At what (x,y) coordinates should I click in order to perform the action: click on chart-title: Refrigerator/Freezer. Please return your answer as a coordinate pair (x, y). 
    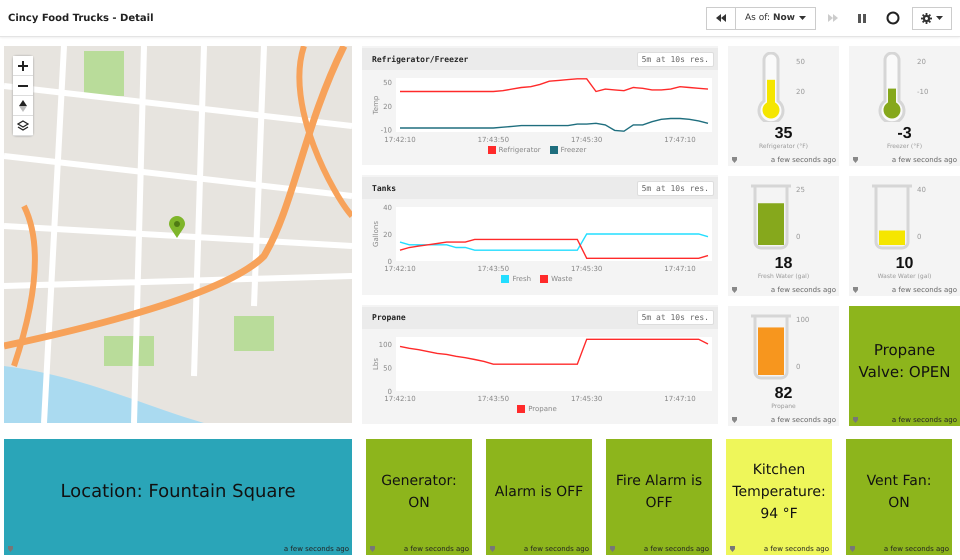
    Looking at the image, I should click on (420, 59).